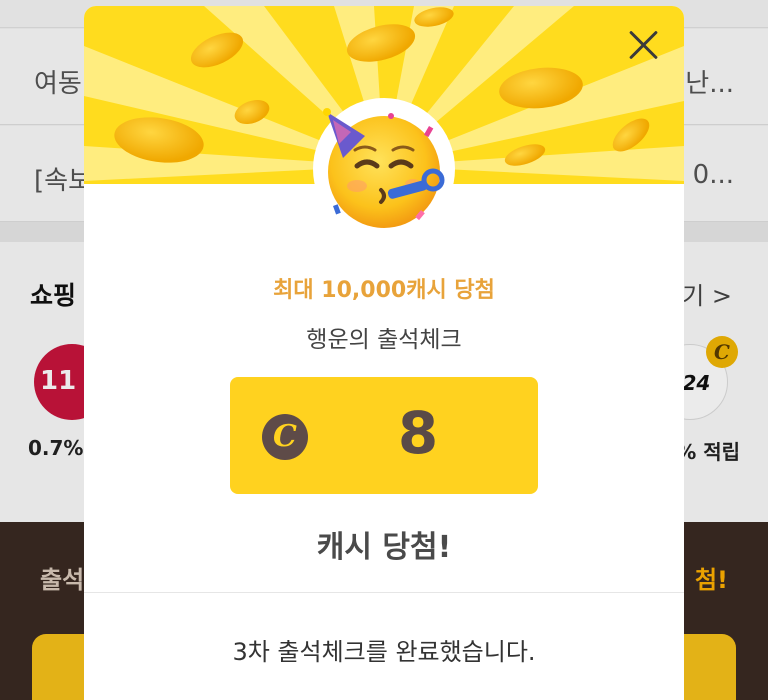 The height and width of the screenshot is (700, 768). Describe the element at coordinates (418, 433) in the screenshot. I see `prize-amount: 8` at that location.